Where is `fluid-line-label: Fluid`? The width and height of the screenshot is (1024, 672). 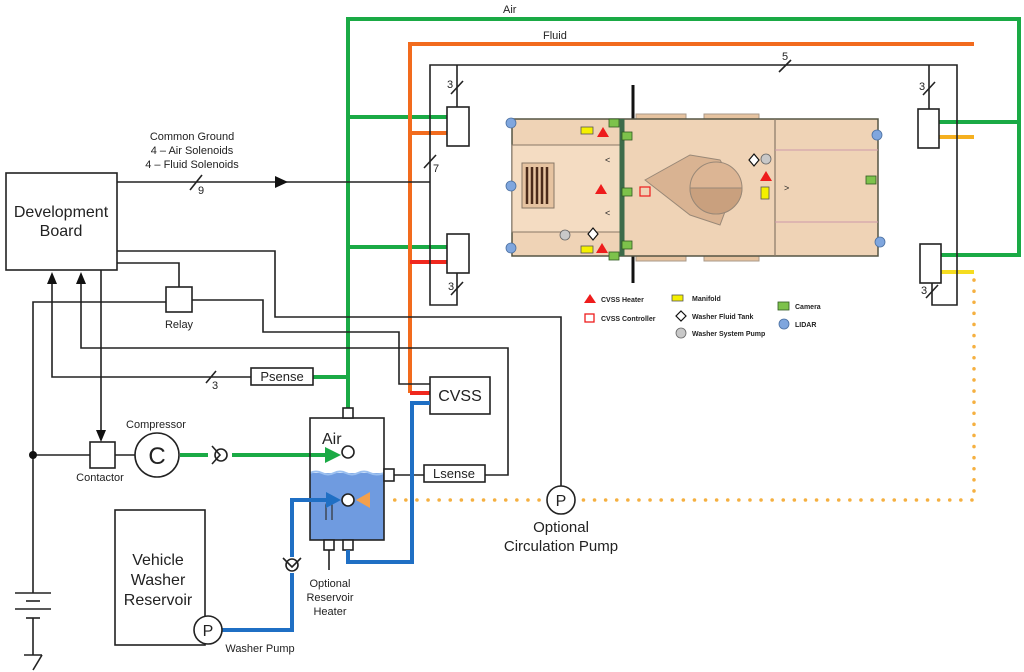 fluid-line-label: Fluid is located at coordinates (555, 36).